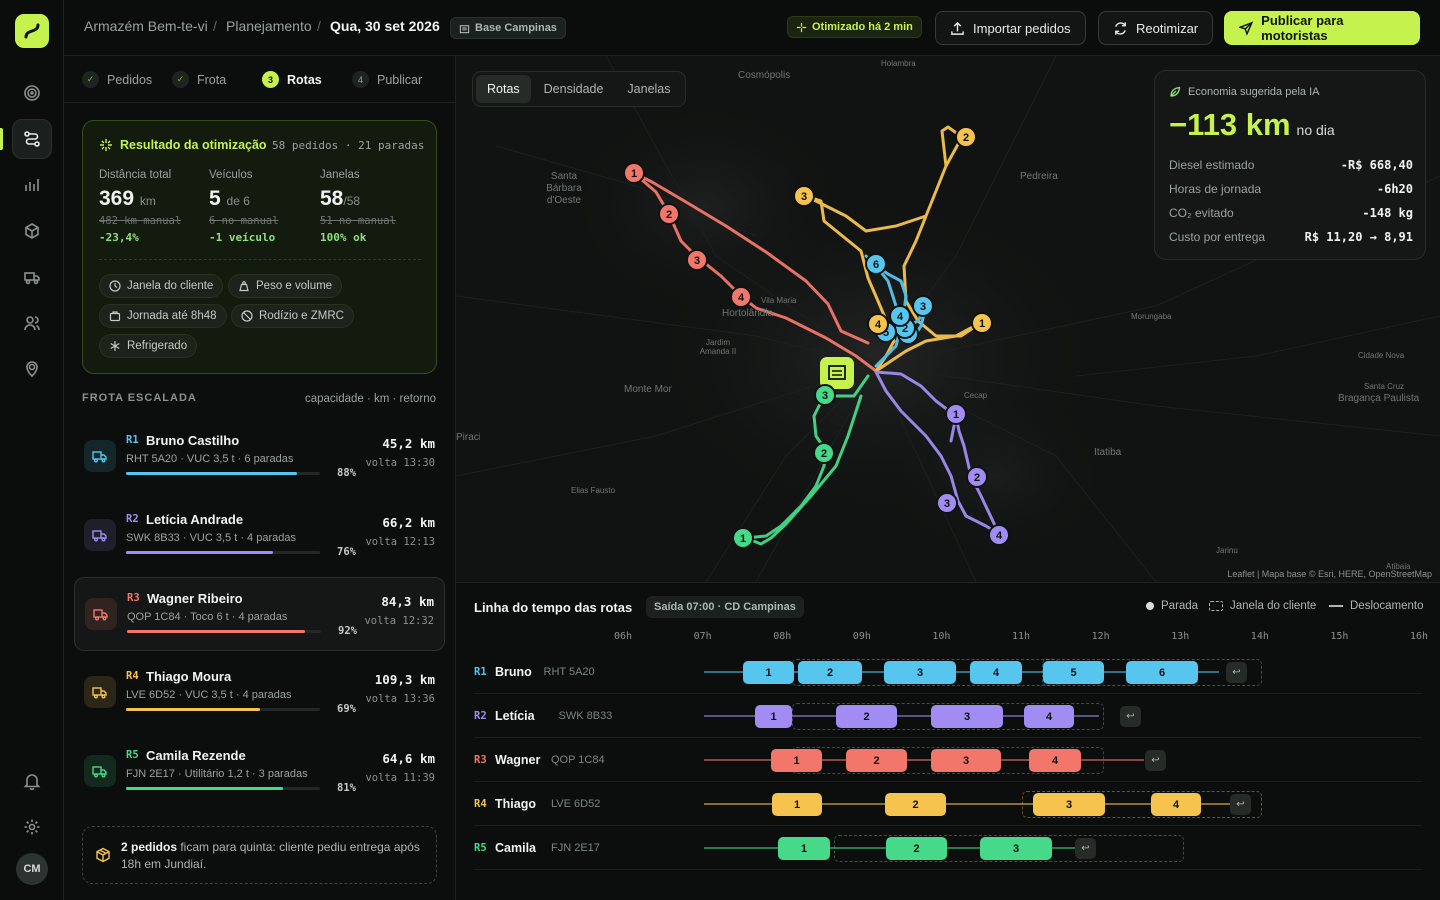  What do you see at coordinates (900, 316) in the screenshot?
I see `stop-marker-r1-4: 4` at bounding box center [900, 316].